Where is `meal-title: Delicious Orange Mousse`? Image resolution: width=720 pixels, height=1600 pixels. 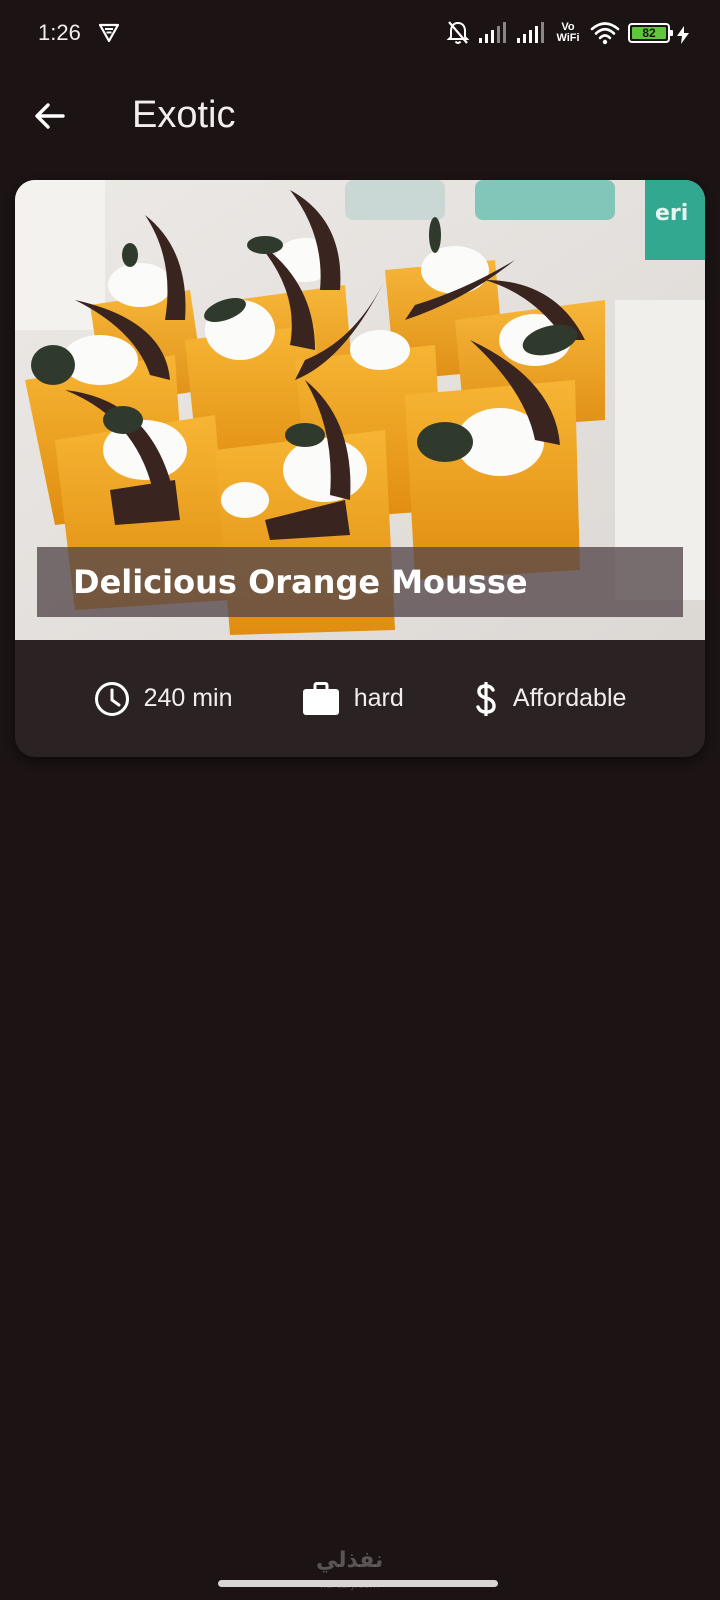
meal-title: Delicious Orange Mousse is located at coordinates (300, 582).